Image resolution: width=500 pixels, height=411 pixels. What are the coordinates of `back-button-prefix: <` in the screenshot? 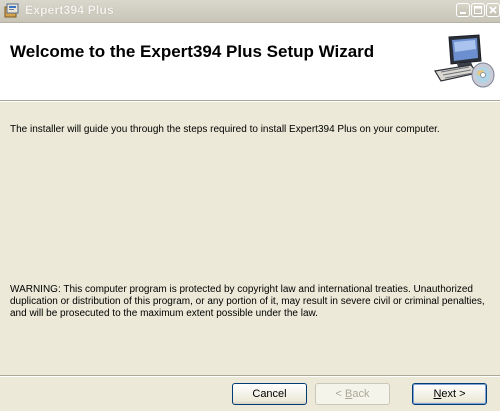 It's located at (340, 394).